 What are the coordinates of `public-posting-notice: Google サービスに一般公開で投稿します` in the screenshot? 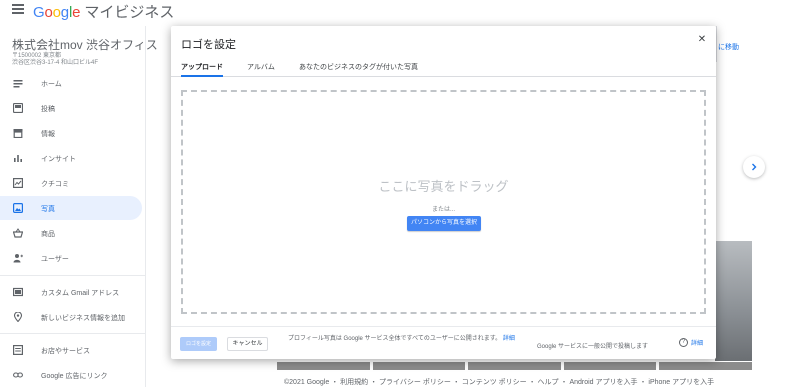 It's located at (593, 347).